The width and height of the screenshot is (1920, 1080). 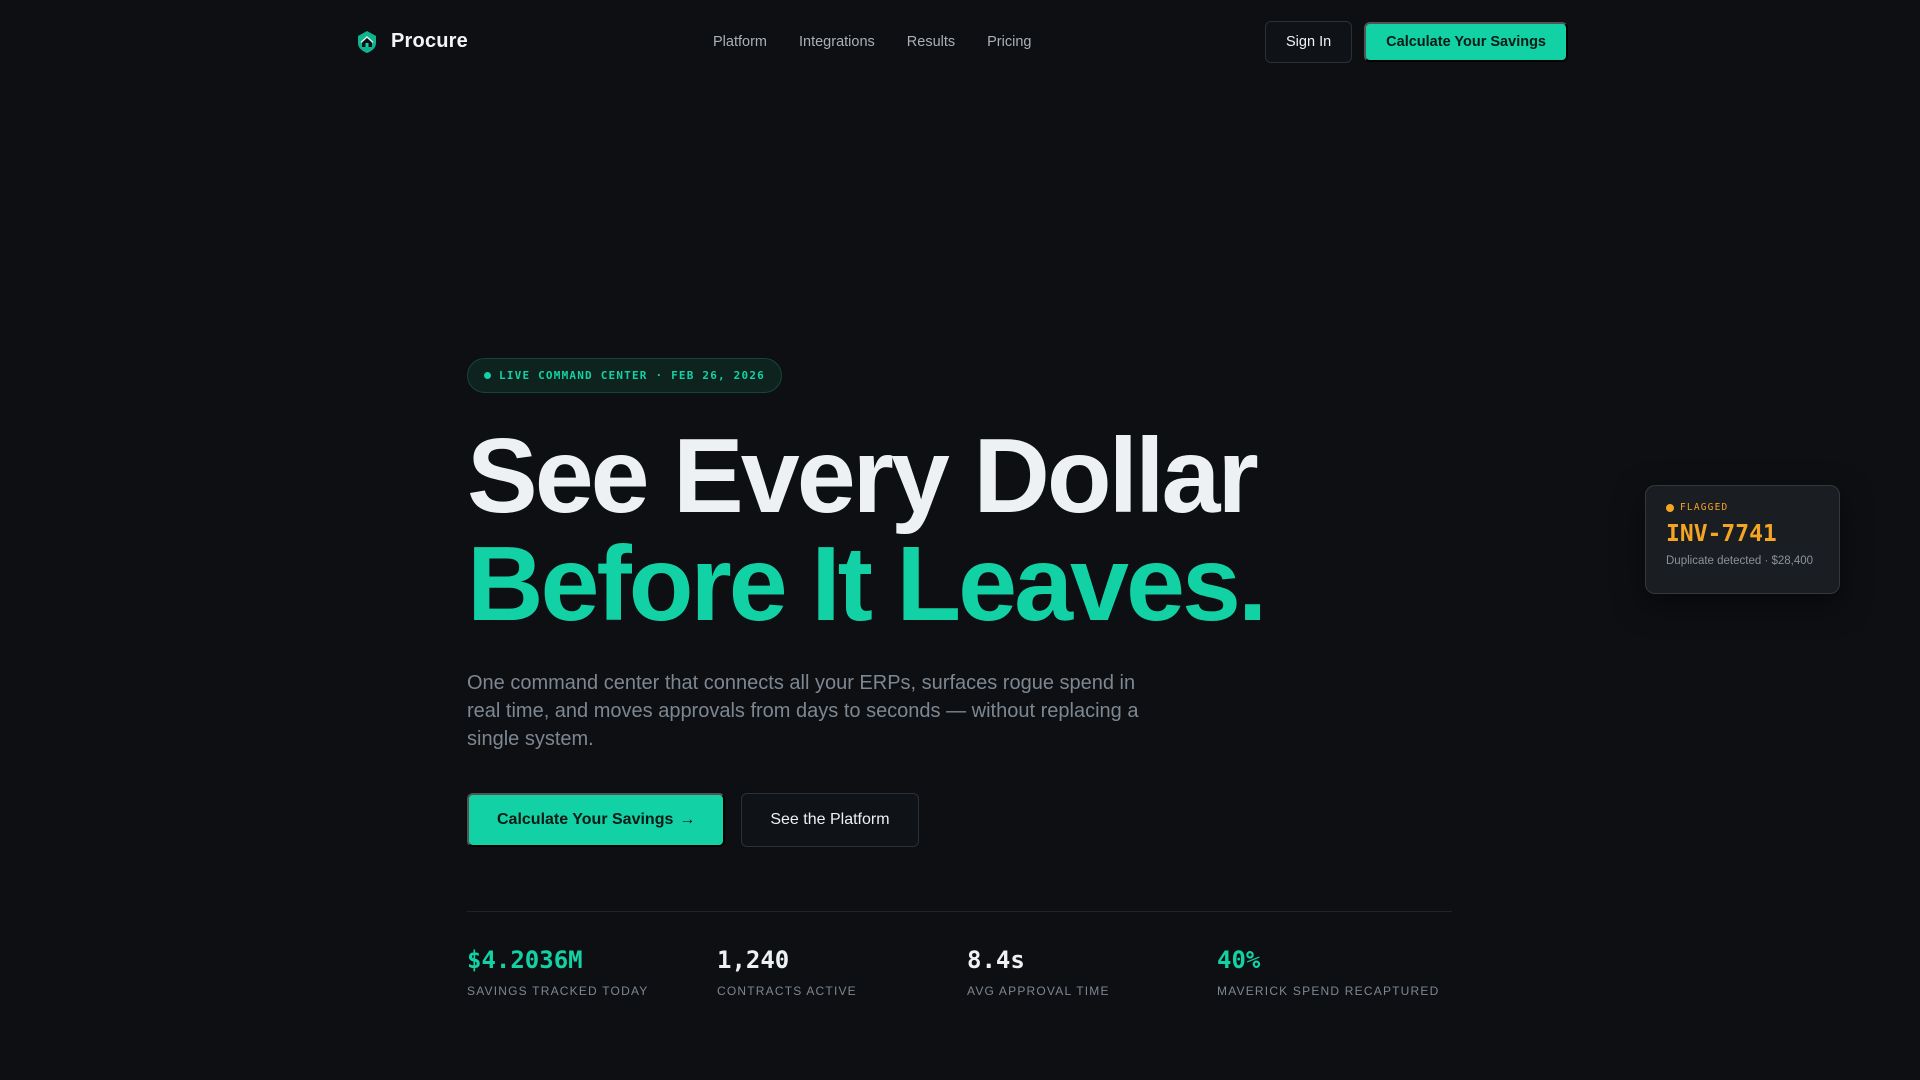 What do you see at coordinates (996, 960) in the screenshot?
I see `stat-value: 8.4s` at bounding box center [996, 960].